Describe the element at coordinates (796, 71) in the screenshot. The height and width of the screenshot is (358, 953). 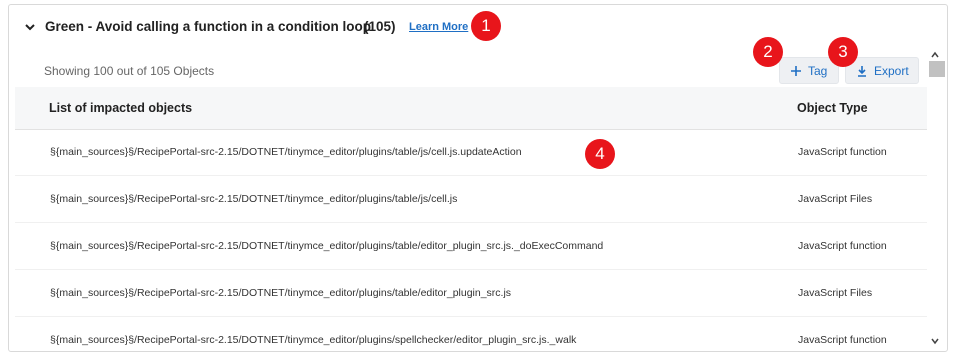
I see `plus-icon` at that location.